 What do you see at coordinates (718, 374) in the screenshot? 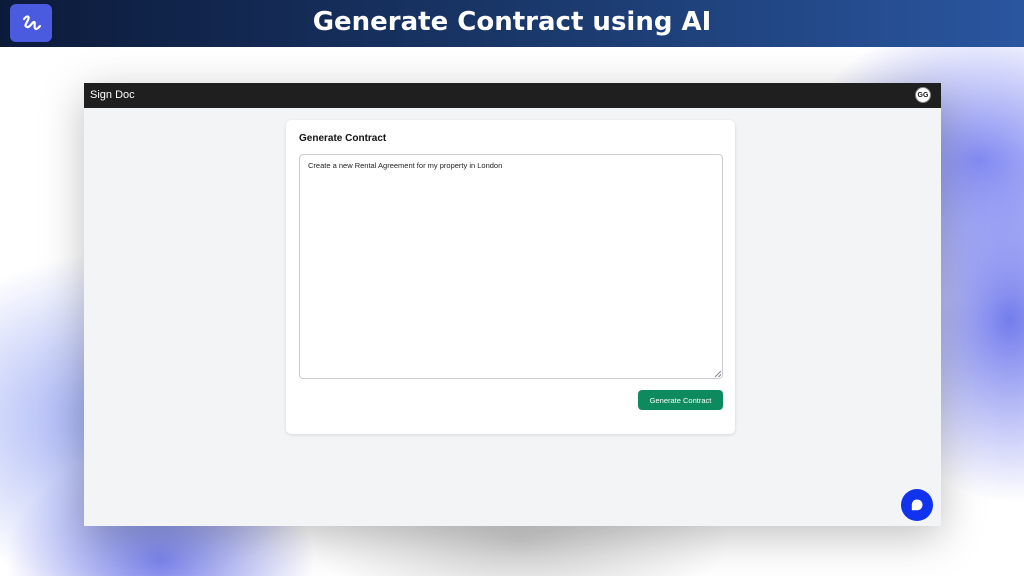
I see `resize-handle-icon` at bounding box center [718, 374].